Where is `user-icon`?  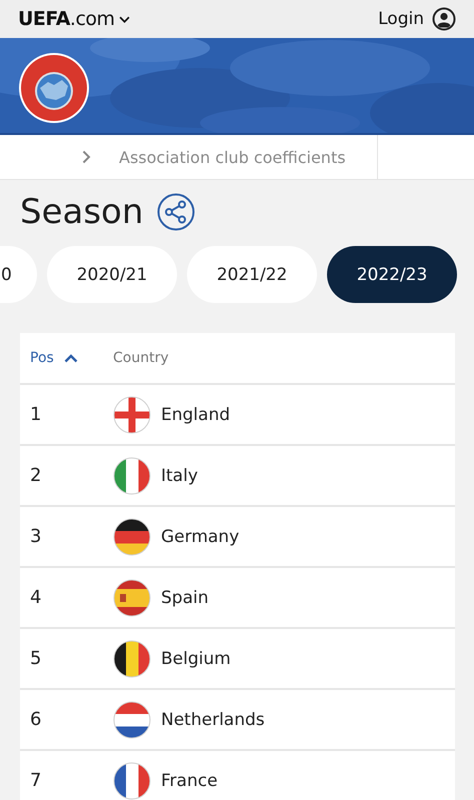 user-icon is located at coordinates (444, 19).